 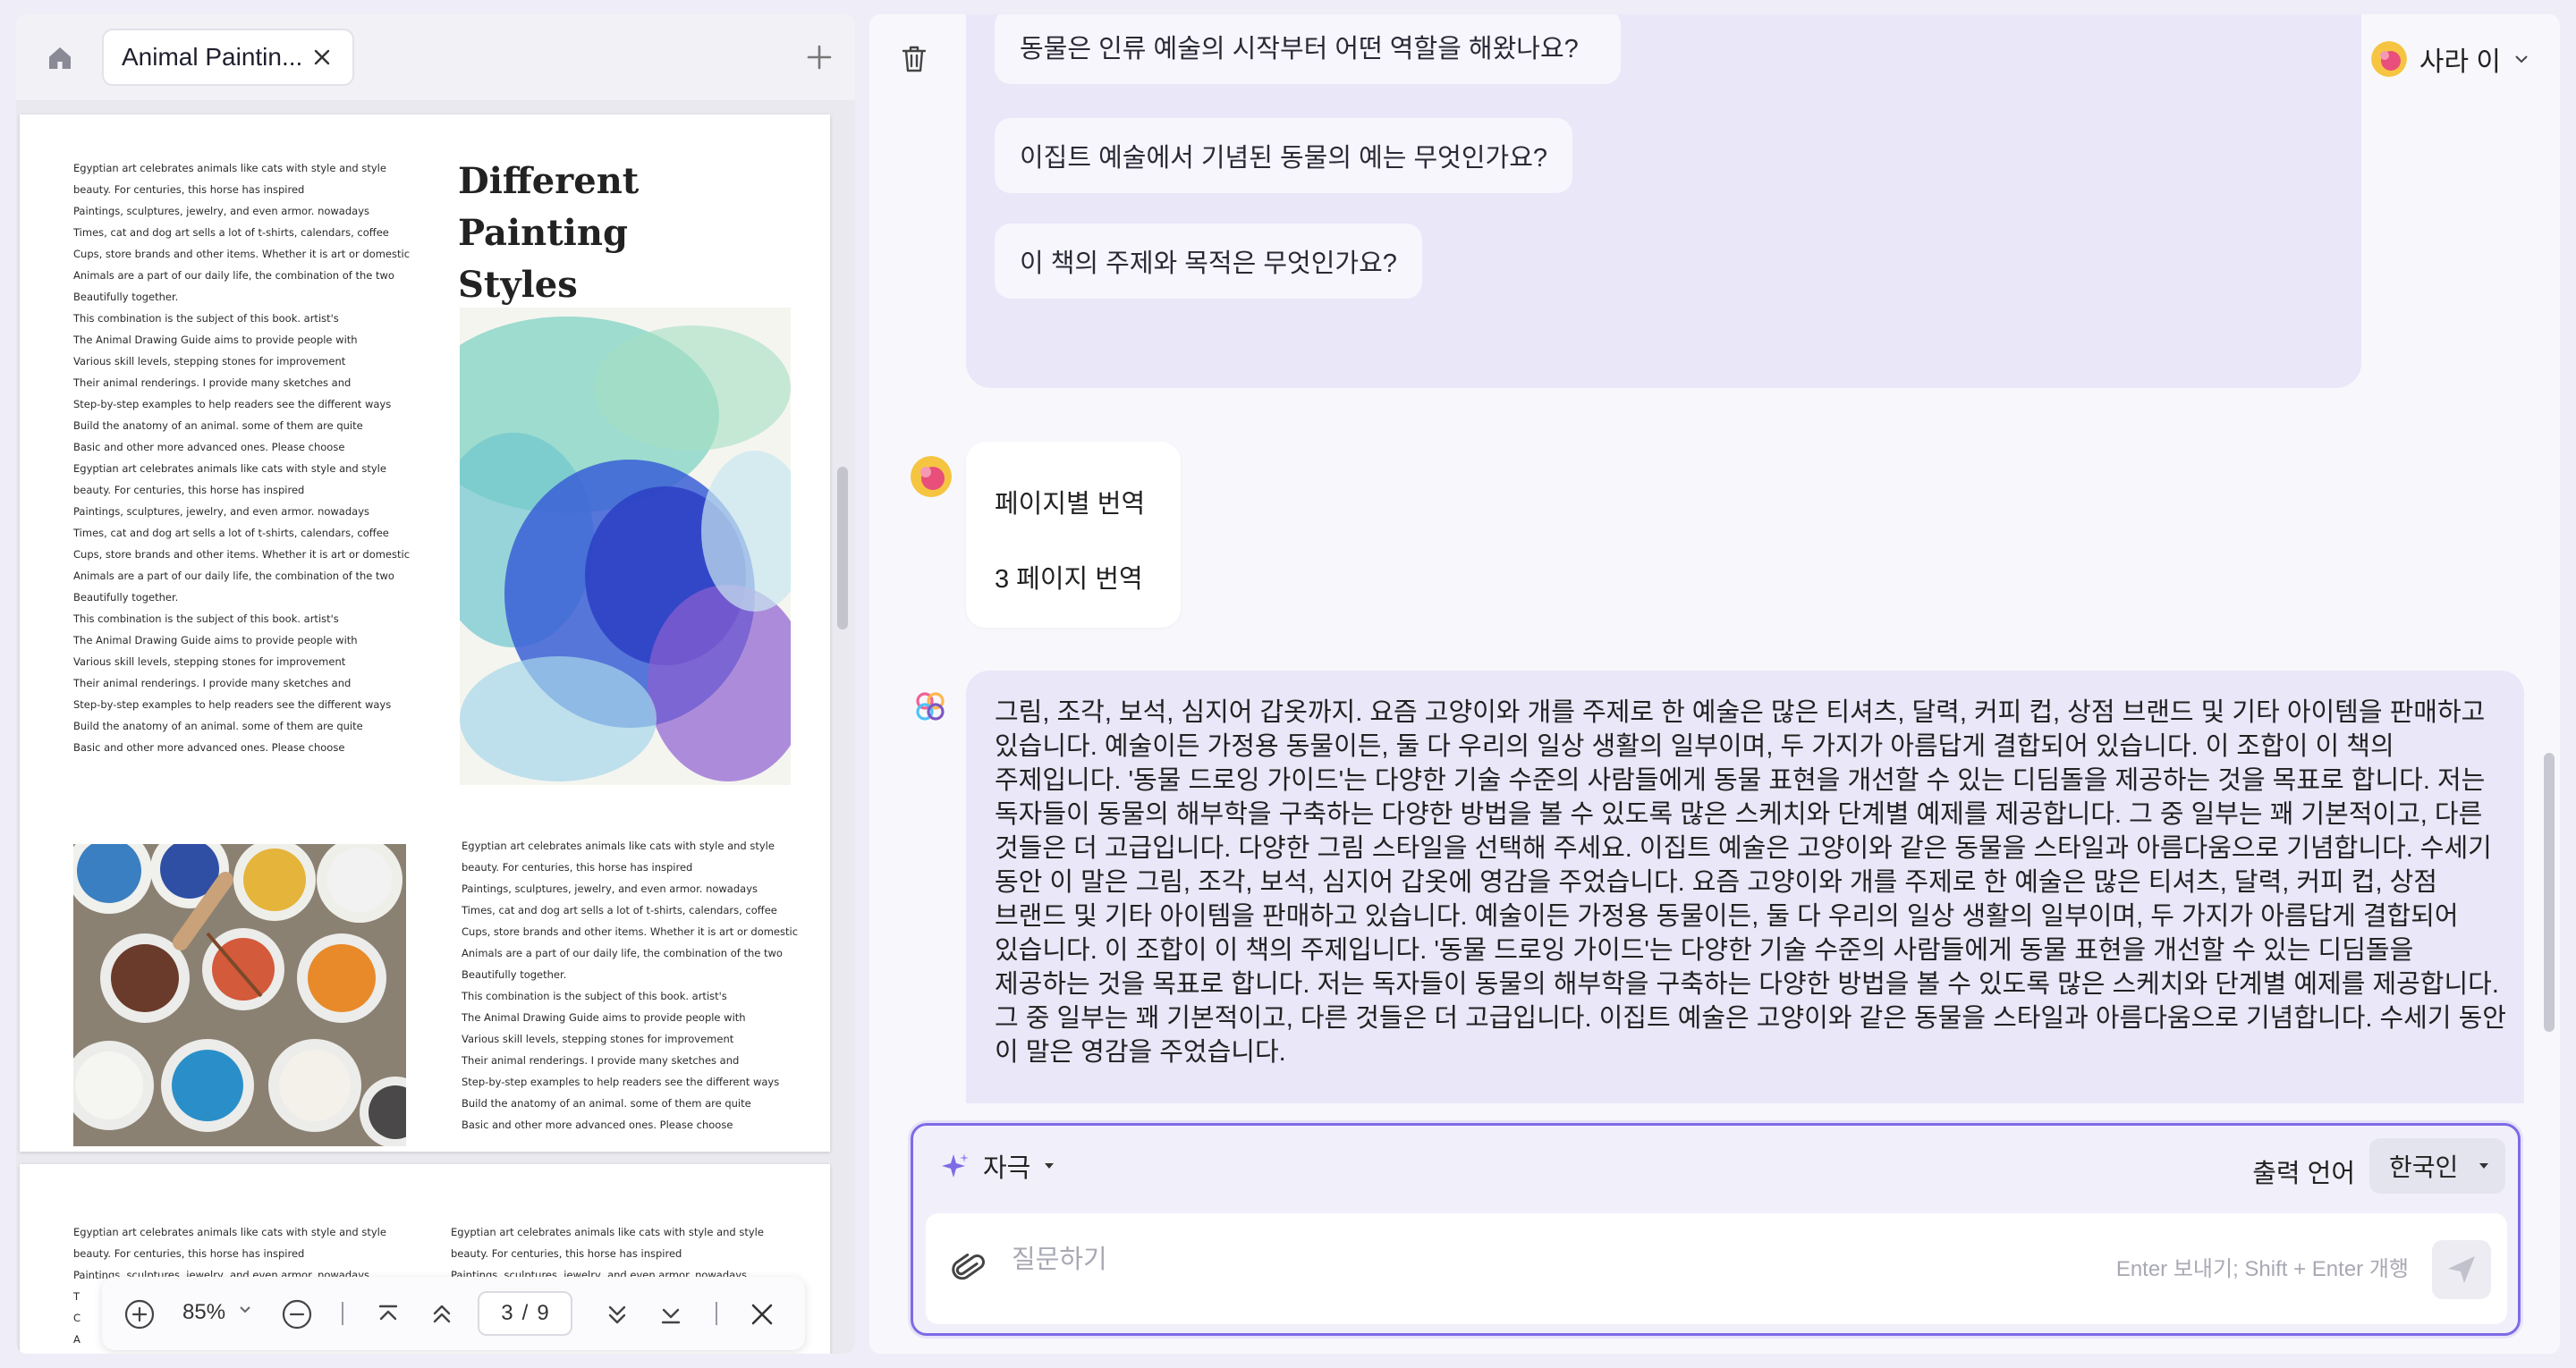 I want to click on clear-chat-button, so click(x=914, y=59).